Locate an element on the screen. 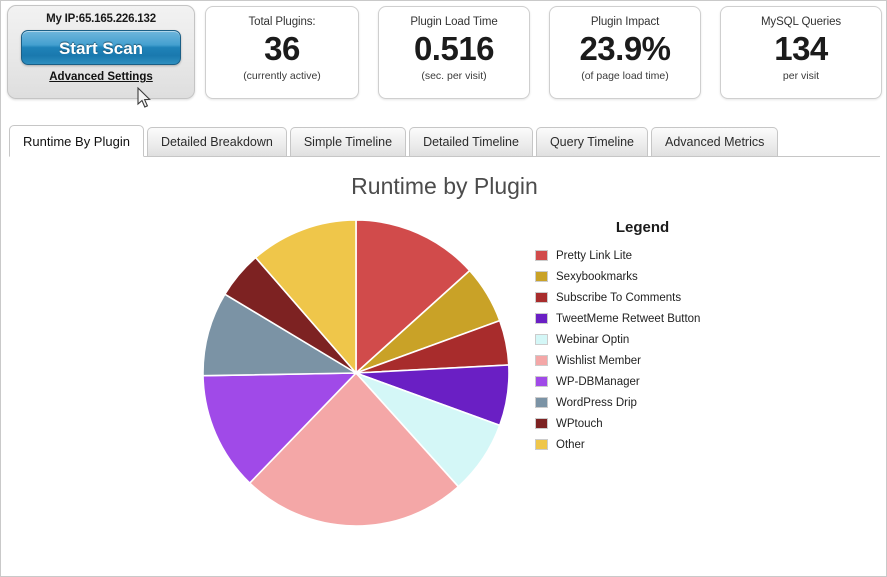 The width and height of the screenshot is (887, 577). stat-value: 0.516 is located at coordinates (454, 48).